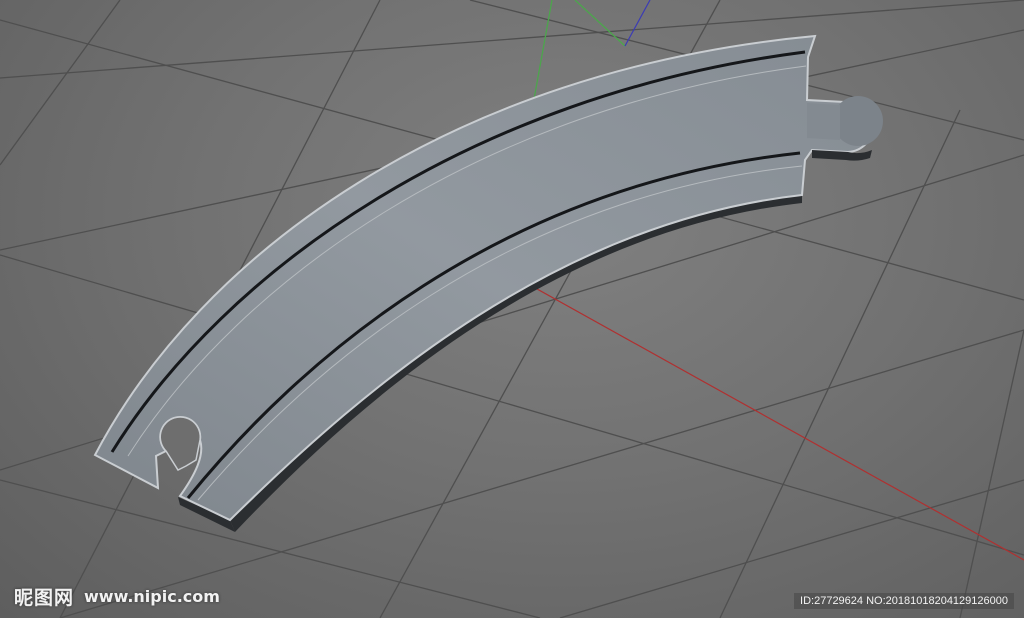 Image resolution: width=1024 pixels, height=618 pixels. Describe the element at coordinates (600, 23) in the screenshot. I see `y-axis-diag` at that location.